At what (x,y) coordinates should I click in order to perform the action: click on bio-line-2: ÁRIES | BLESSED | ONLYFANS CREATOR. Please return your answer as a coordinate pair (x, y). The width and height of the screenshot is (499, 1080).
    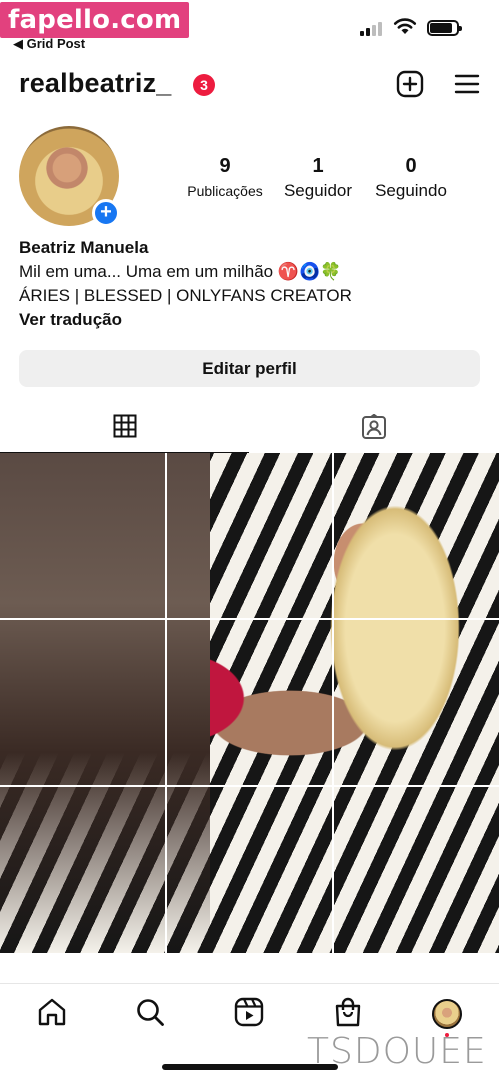
    Looking at the image, I should click on (185, 295).